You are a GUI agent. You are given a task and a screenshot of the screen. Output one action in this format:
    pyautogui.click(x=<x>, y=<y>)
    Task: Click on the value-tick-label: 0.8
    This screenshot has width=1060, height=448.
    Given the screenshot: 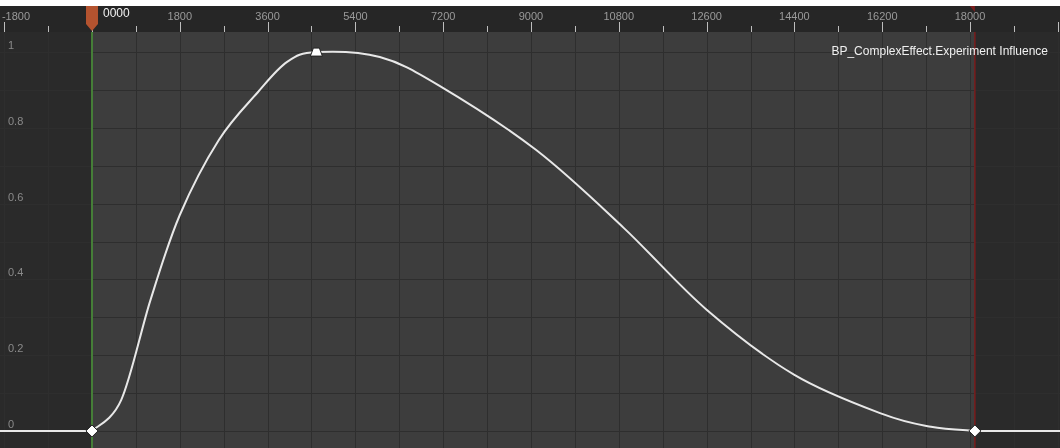 What is the action you would take?
    pyautogui.click(x=16, y=120)
    